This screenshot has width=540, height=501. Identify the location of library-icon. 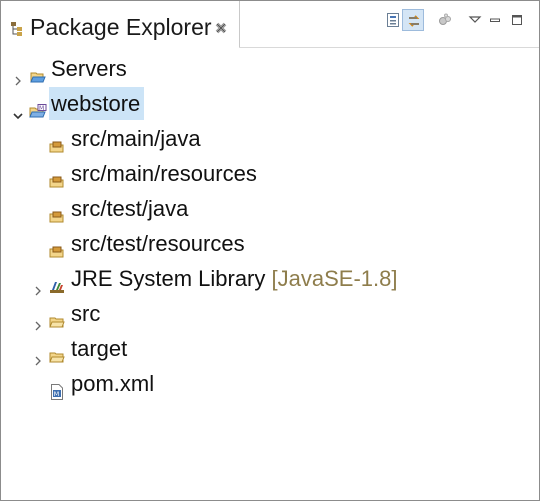
(57, 282).